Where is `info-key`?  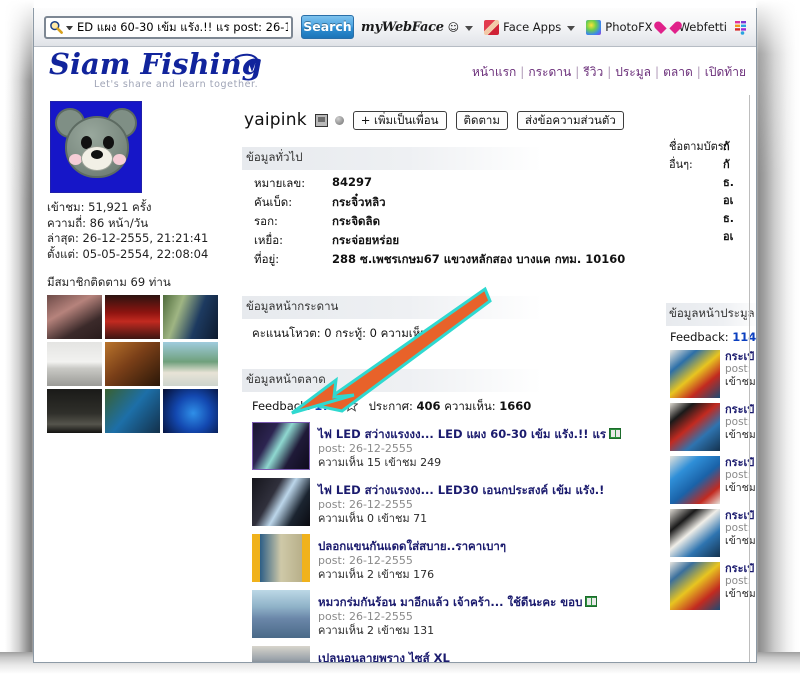
info-key is located at coordinates (696, 236).